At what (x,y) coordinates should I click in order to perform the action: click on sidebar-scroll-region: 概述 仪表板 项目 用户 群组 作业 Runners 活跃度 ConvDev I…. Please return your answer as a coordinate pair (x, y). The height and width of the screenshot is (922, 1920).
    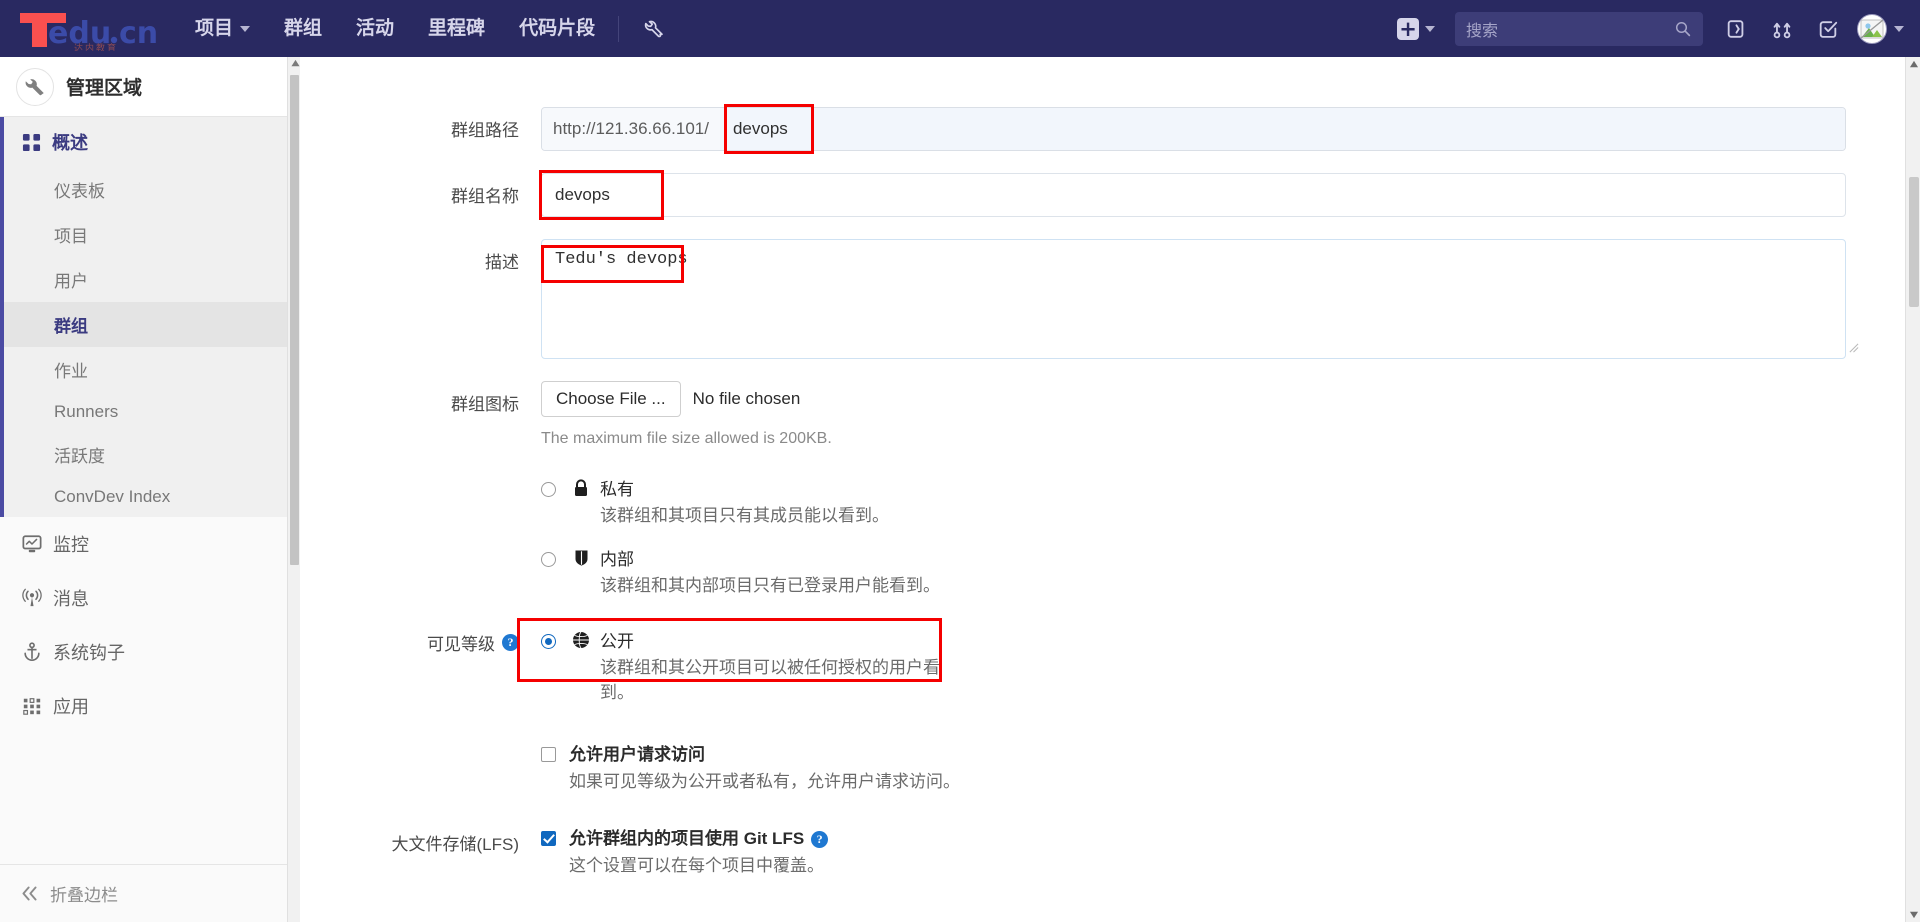
    Looking at the image, I should click on (149, 490).